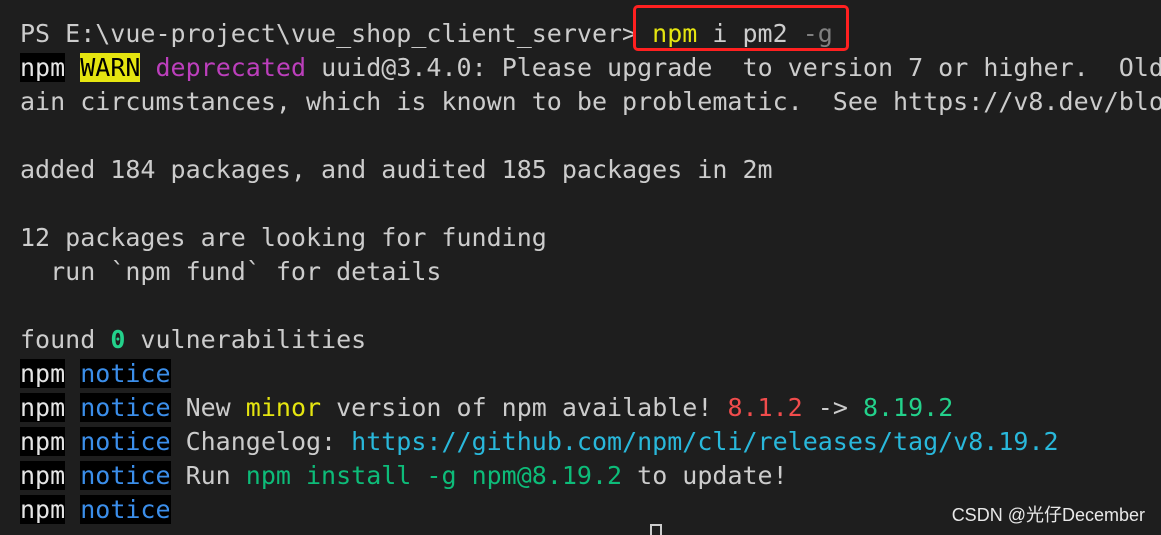 Image resolution: width=1161 pixels, height=535 pixels. I want to click on deprecated-label: deprecated, so click(231, 67).